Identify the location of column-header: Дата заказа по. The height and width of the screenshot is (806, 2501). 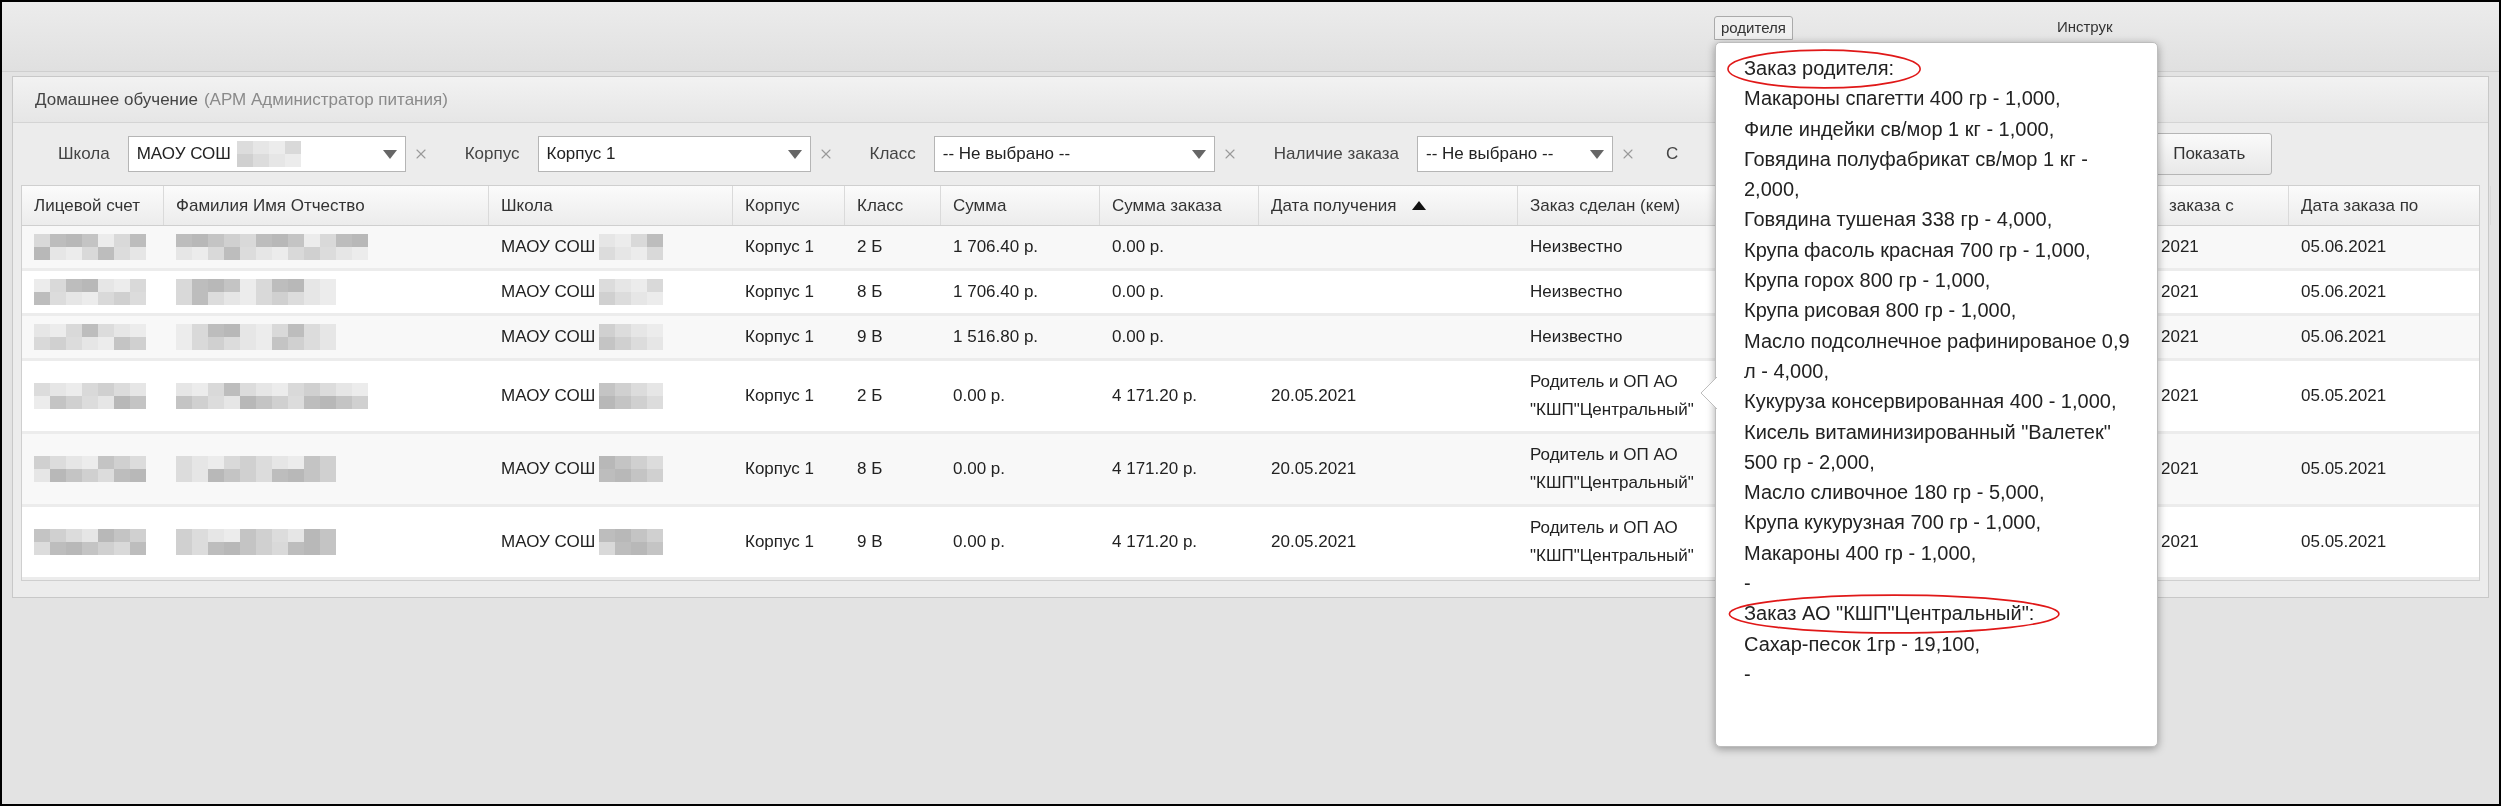
(2360, 205).